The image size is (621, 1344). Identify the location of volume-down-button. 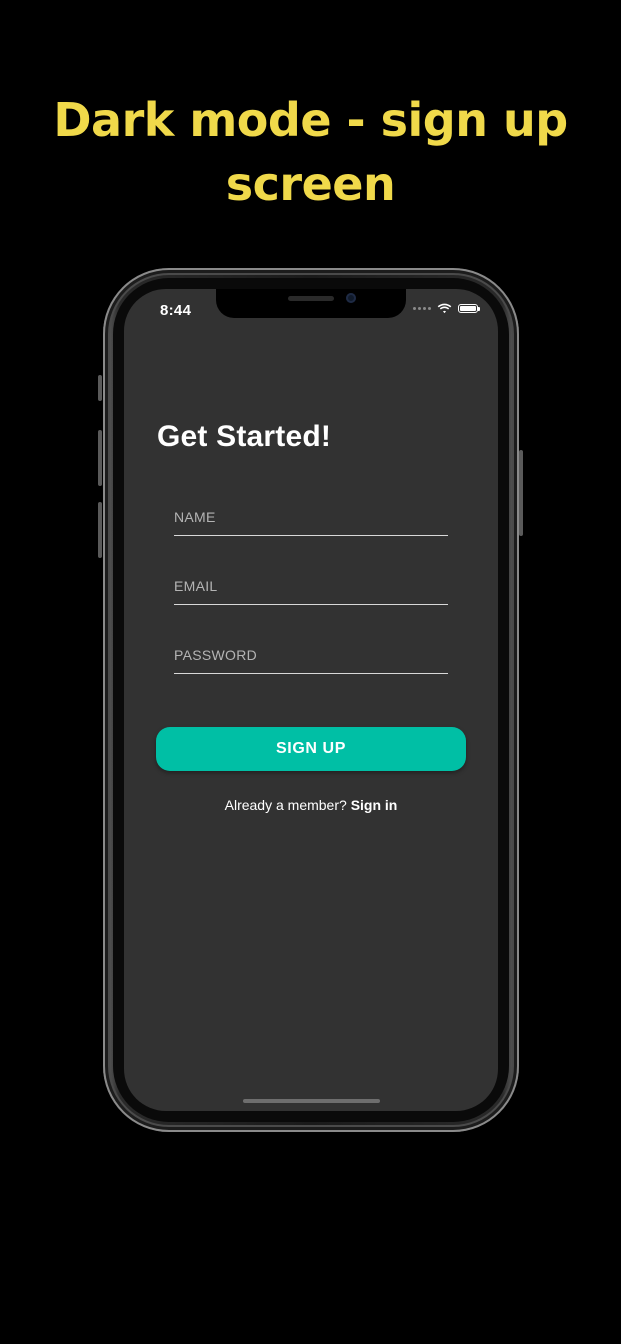
(100, 530).